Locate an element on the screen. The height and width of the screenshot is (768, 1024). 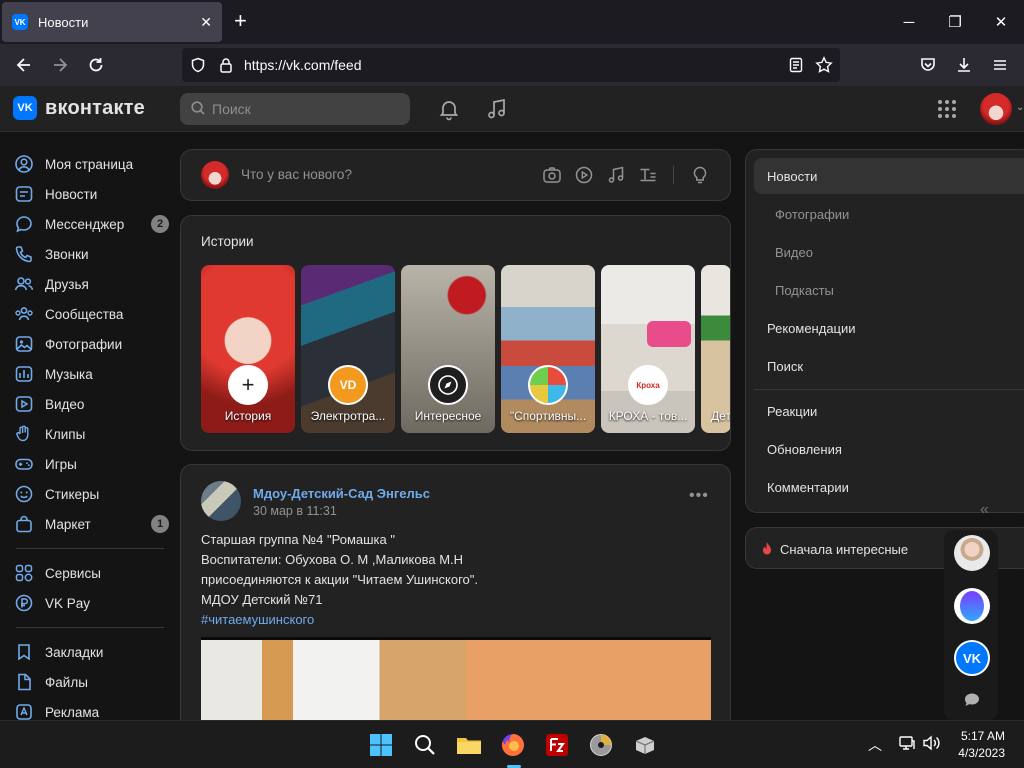
apps-grid-icon is located at coordinates (947, 109).